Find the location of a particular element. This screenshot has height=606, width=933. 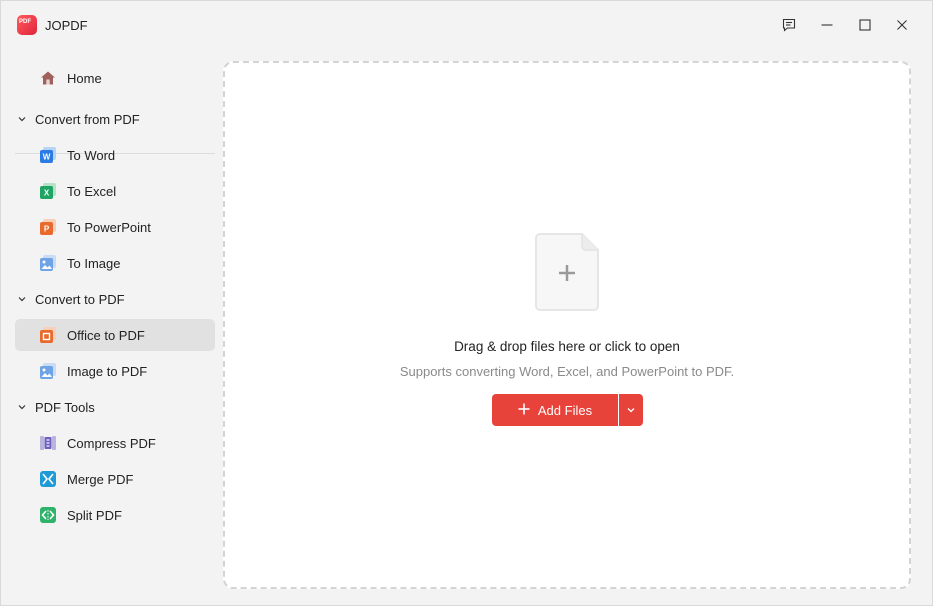

excel-icon: X is located at coordinates (48, 191).